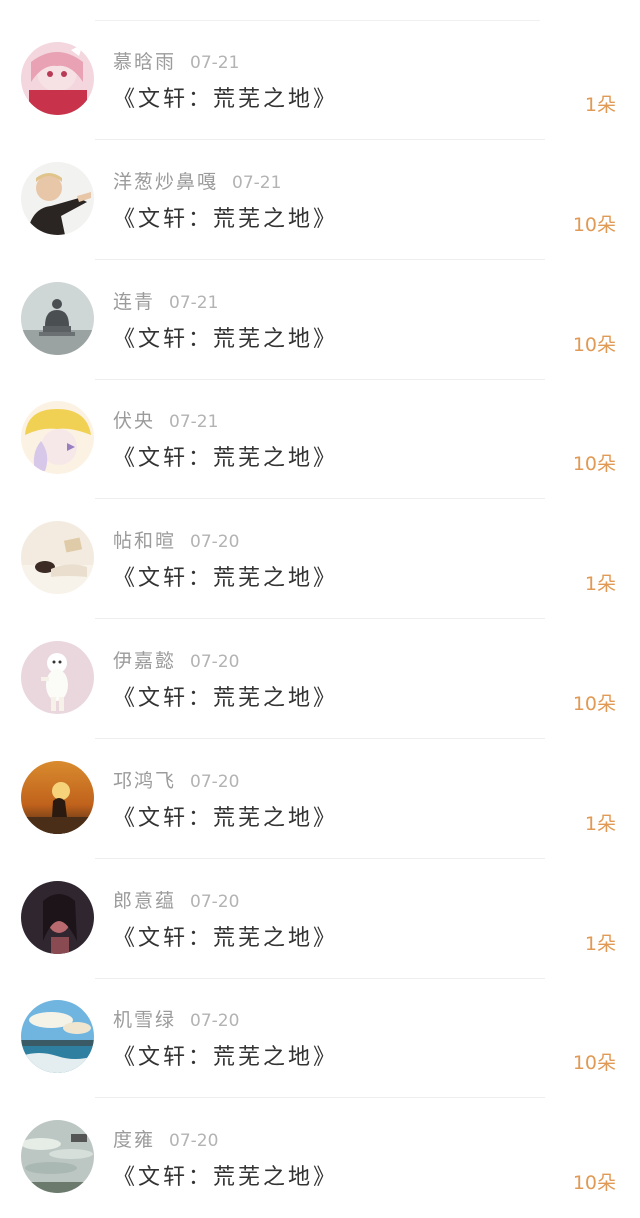  Describe the element at coordinates (320, 799) in the screenshot. I see `list-item: 邛鸿飞 07-20 《文轩：荒芜之地》 1朵` at that location.